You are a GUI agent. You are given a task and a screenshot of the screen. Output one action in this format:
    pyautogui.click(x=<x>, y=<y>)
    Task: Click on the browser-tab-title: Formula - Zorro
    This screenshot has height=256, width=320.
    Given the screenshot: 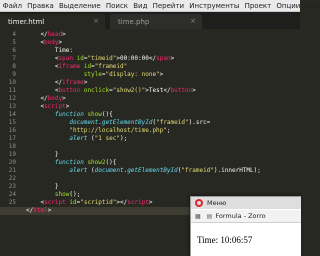 What is the action you would take?
    pyautogui.click(x=240, y=216)
    